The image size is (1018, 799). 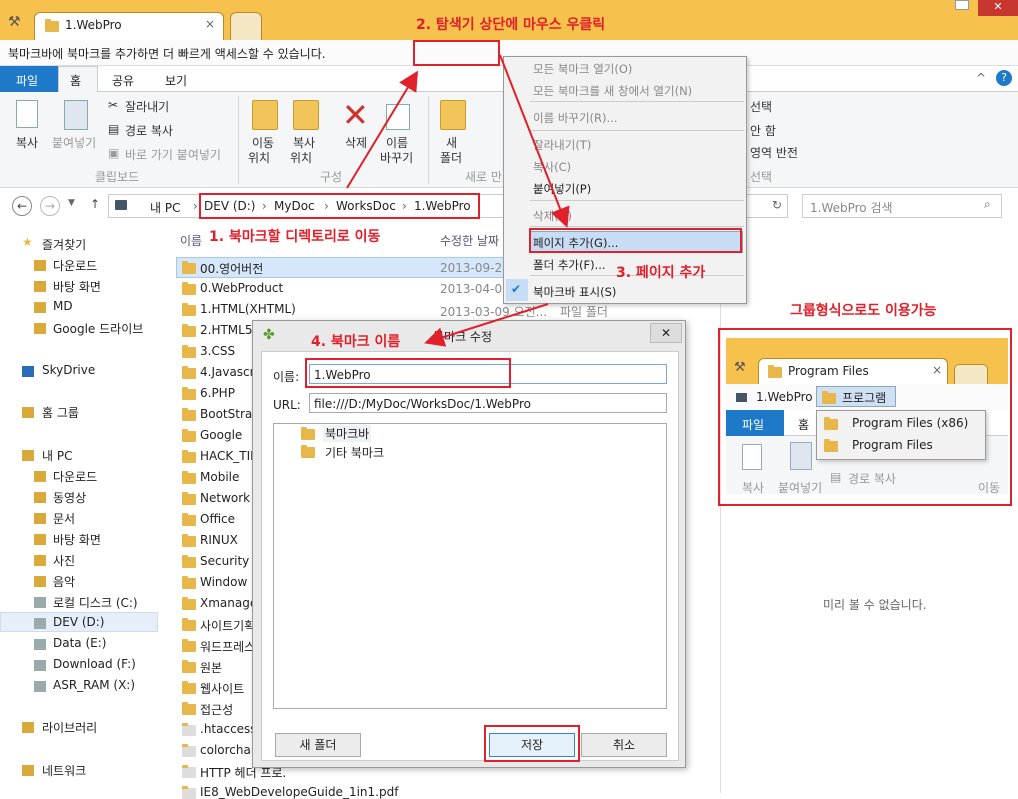 I want to click on annotation-4: 4. 북마크 이름, so click(x=356, y=342).